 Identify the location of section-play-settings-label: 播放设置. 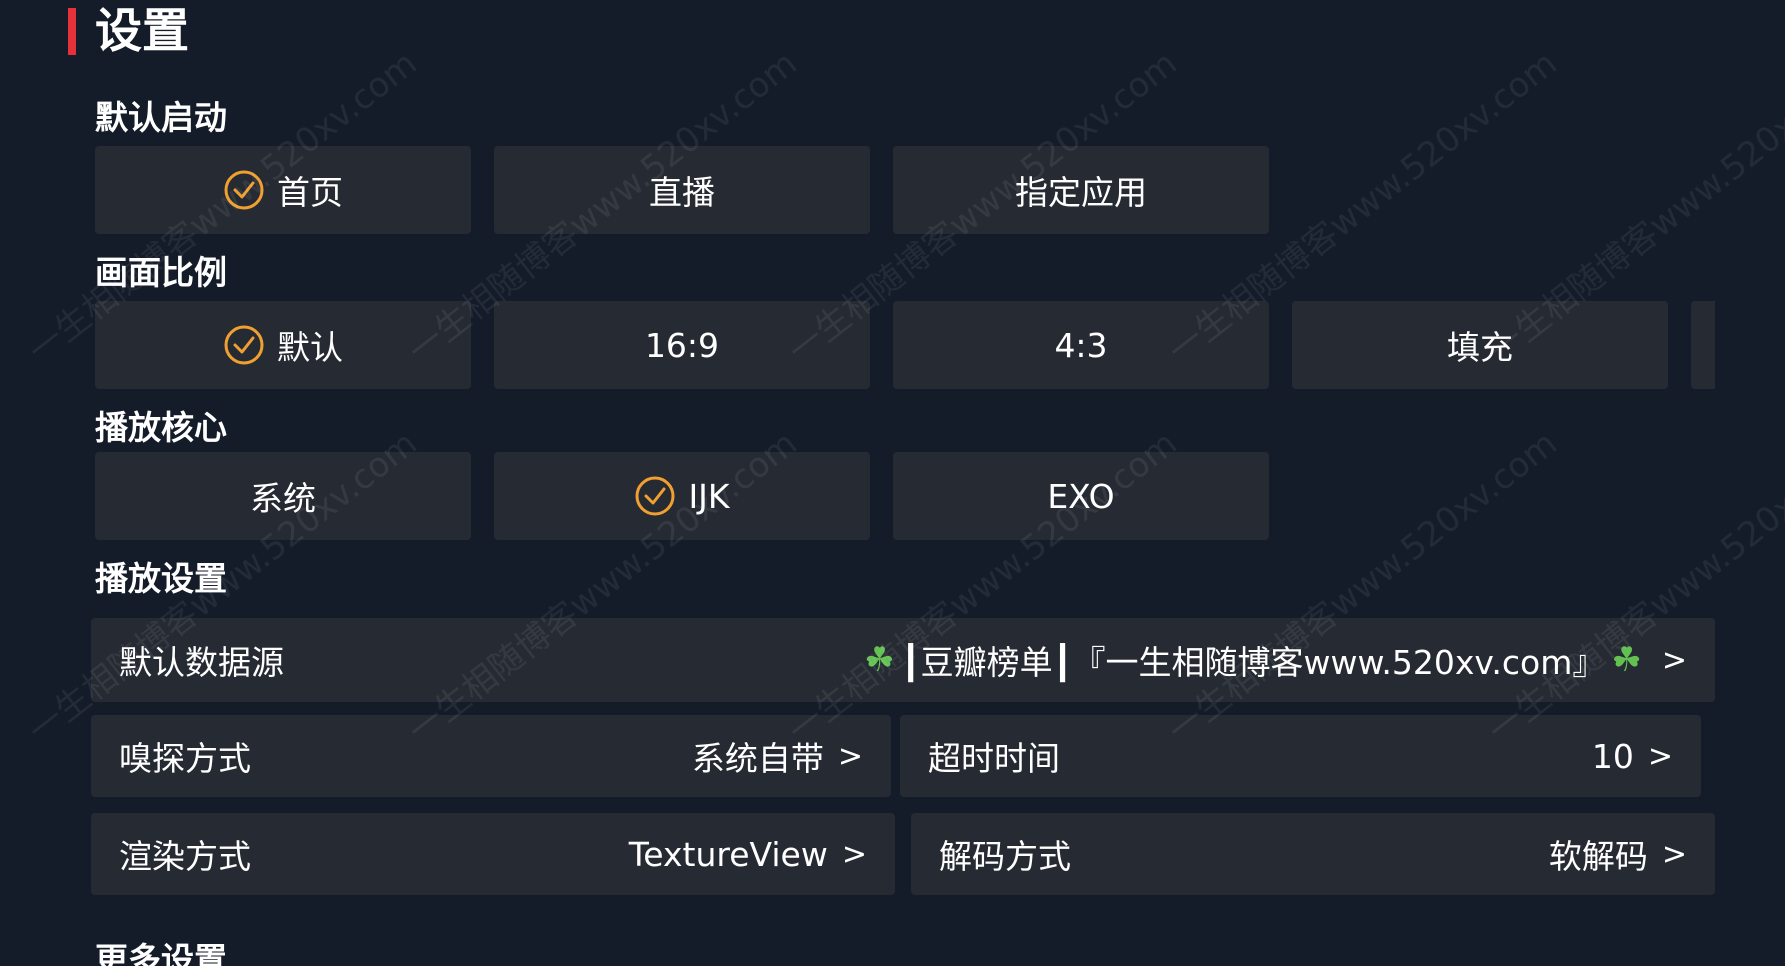
(161, 578).